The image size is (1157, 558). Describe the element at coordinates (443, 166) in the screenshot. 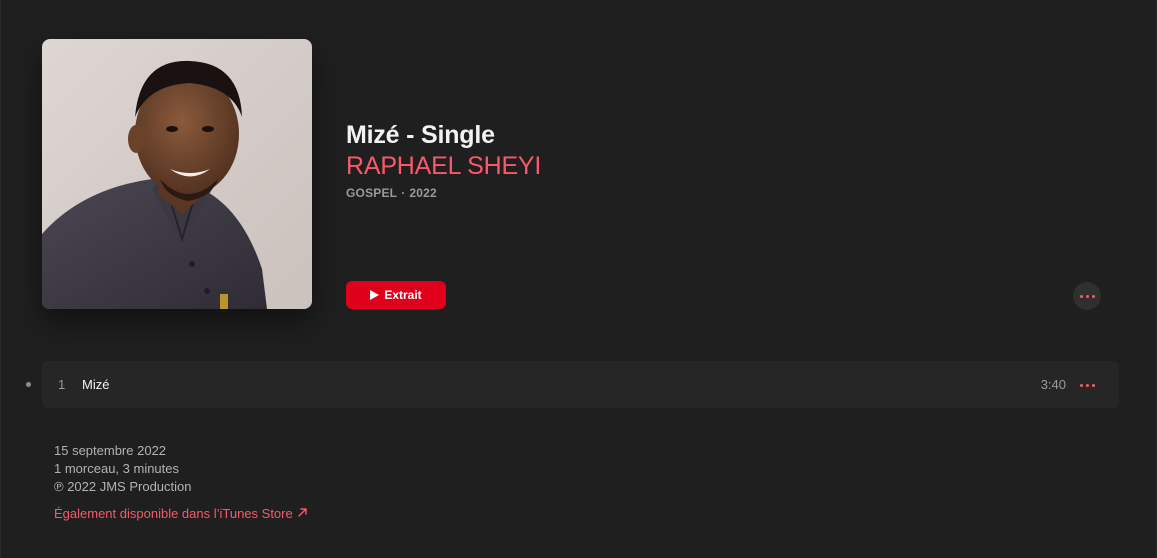

I see `artist-link: RAPHAEL SHEYI` at that location.